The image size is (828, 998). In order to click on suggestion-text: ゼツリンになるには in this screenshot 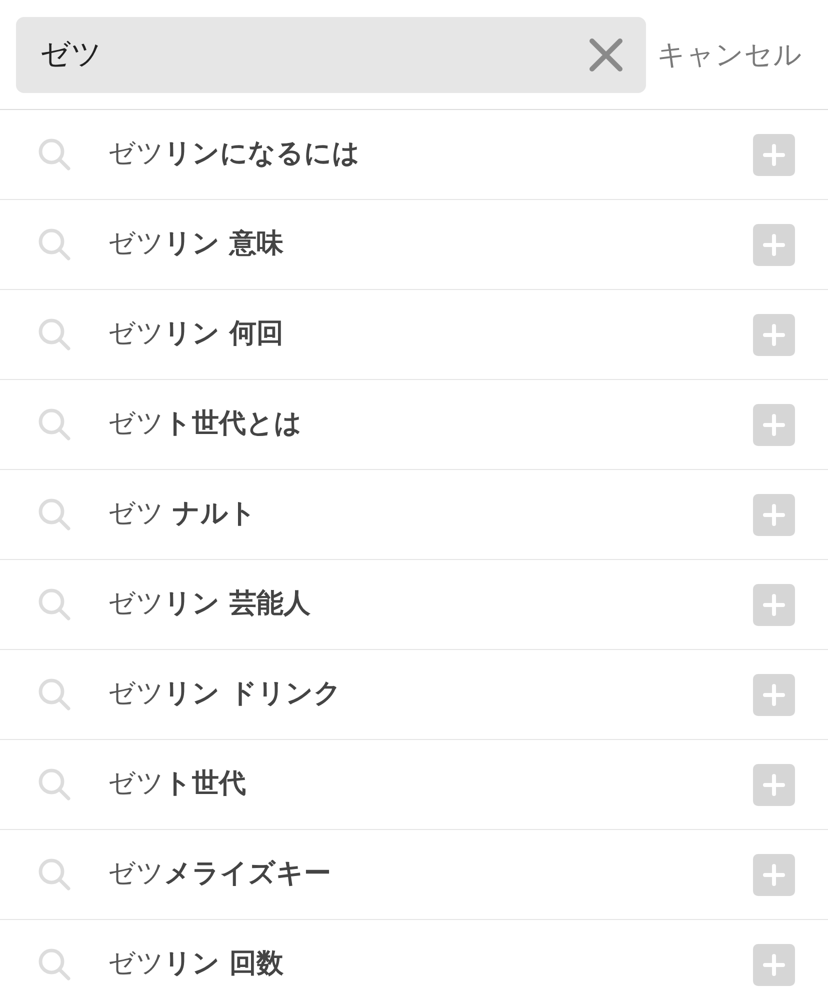, I will do `click(234, 154)`.